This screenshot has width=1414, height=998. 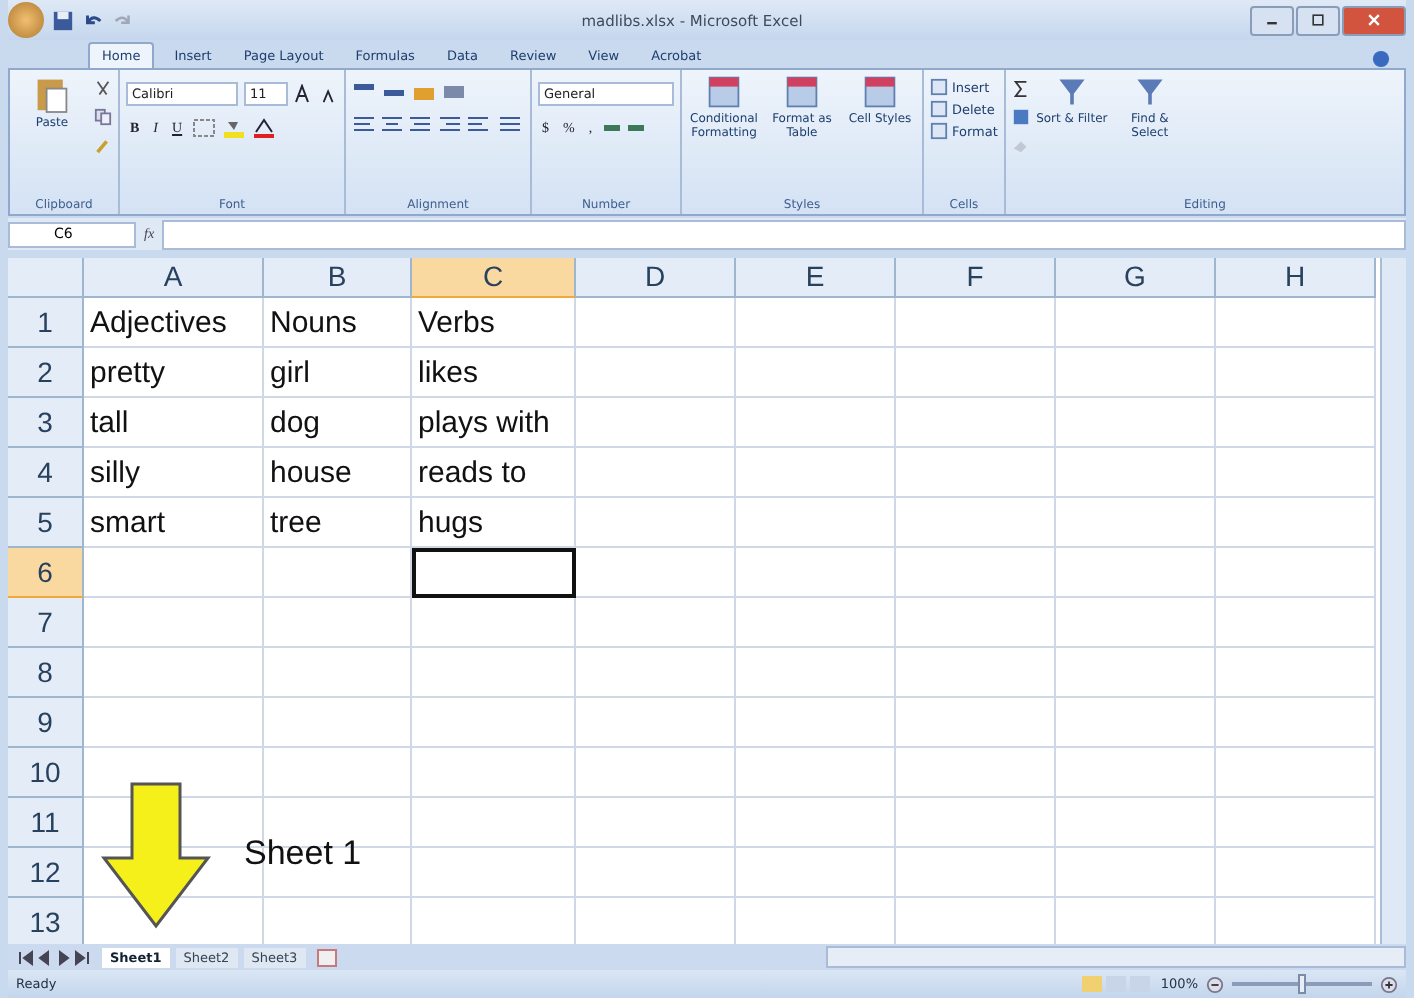 I want to click on annotation-label: Sheet 1, so click(x=303, y=854).